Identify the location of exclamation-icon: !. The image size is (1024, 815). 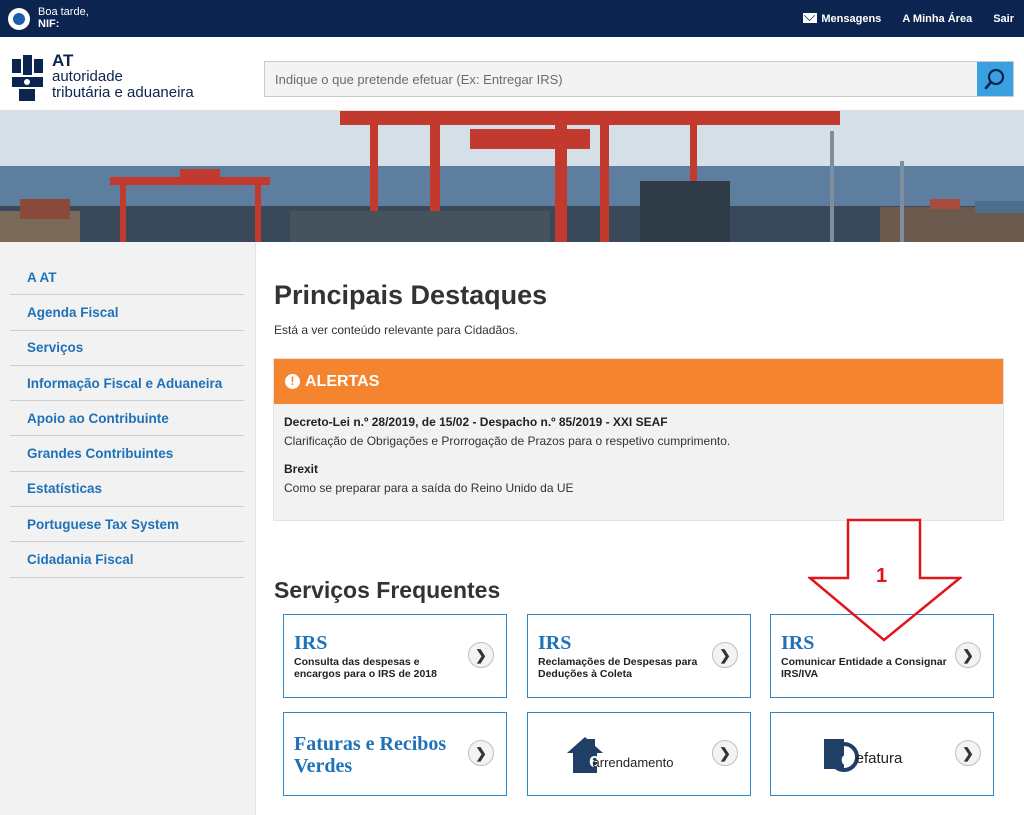
(292, 381).